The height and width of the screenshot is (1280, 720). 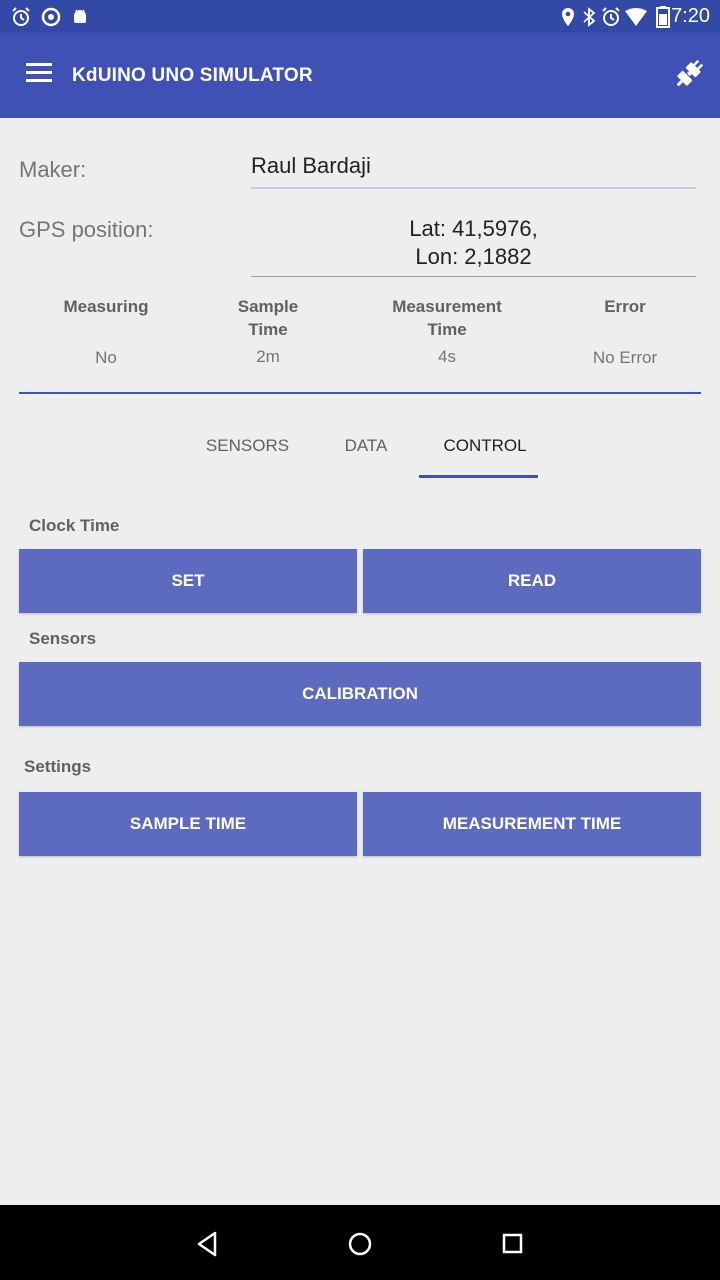 I want to click on home-icon, so click(x=360, y=1244).